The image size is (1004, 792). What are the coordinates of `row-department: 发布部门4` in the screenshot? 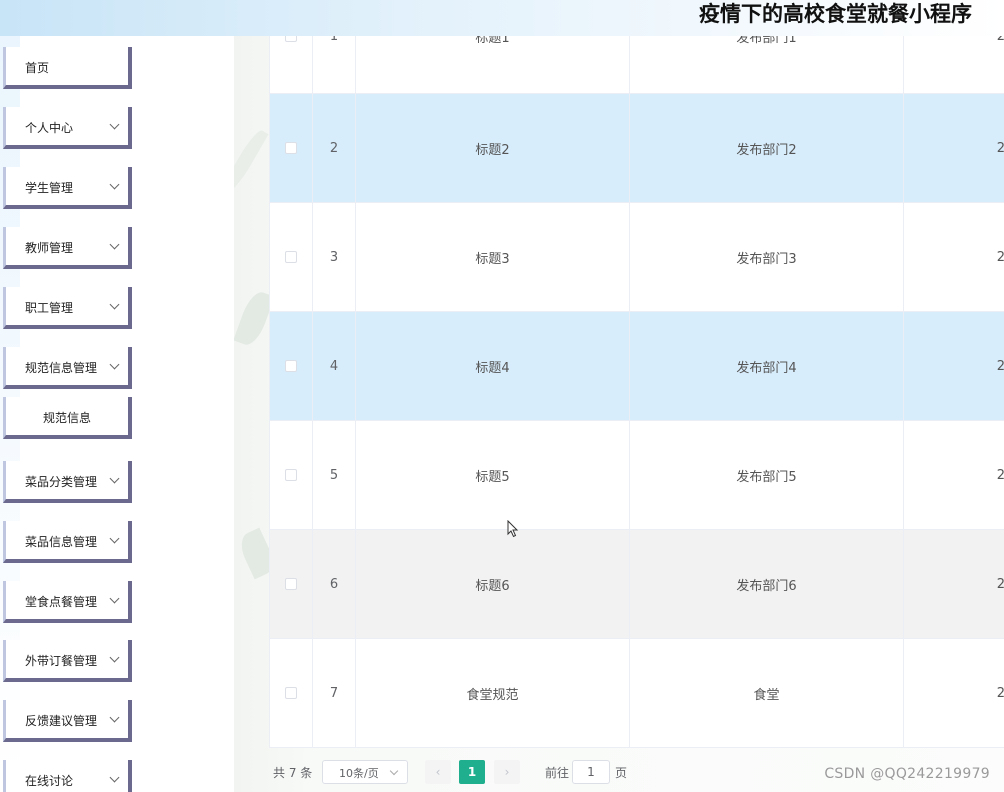 It's located at (767, 366).